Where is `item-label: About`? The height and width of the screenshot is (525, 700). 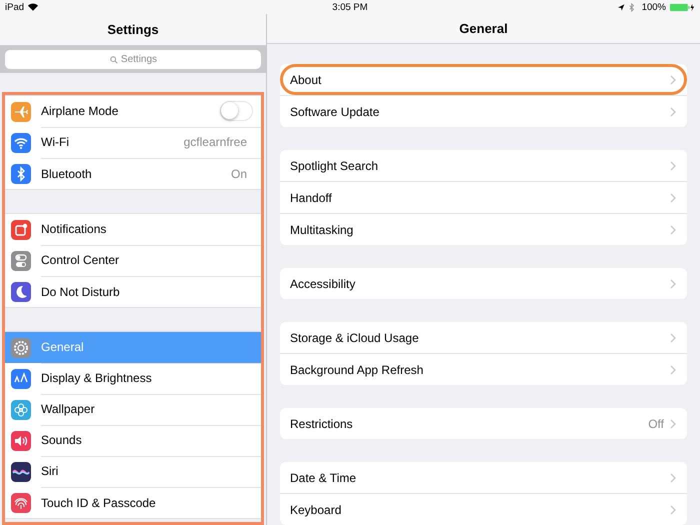
item-label: About is located at coordinates (306, 79).